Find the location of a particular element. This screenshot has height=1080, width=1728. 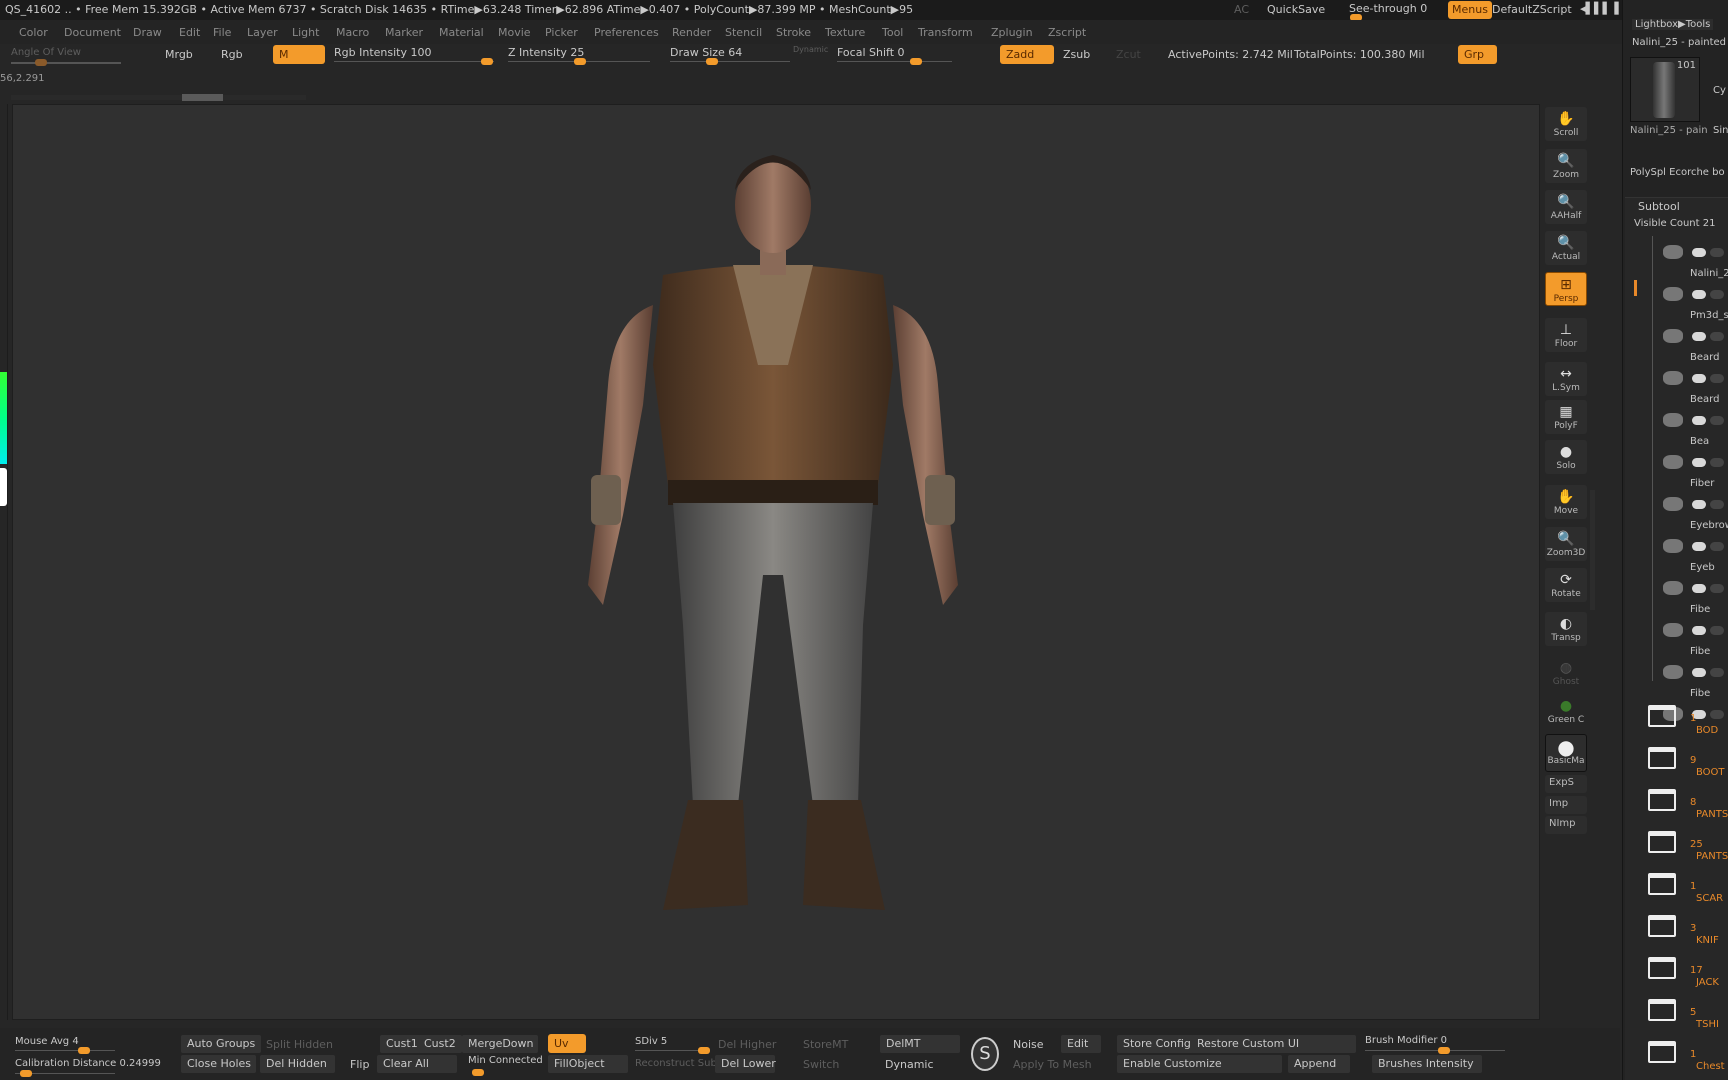

menu-light: Light is located at coordinates (305, 32).